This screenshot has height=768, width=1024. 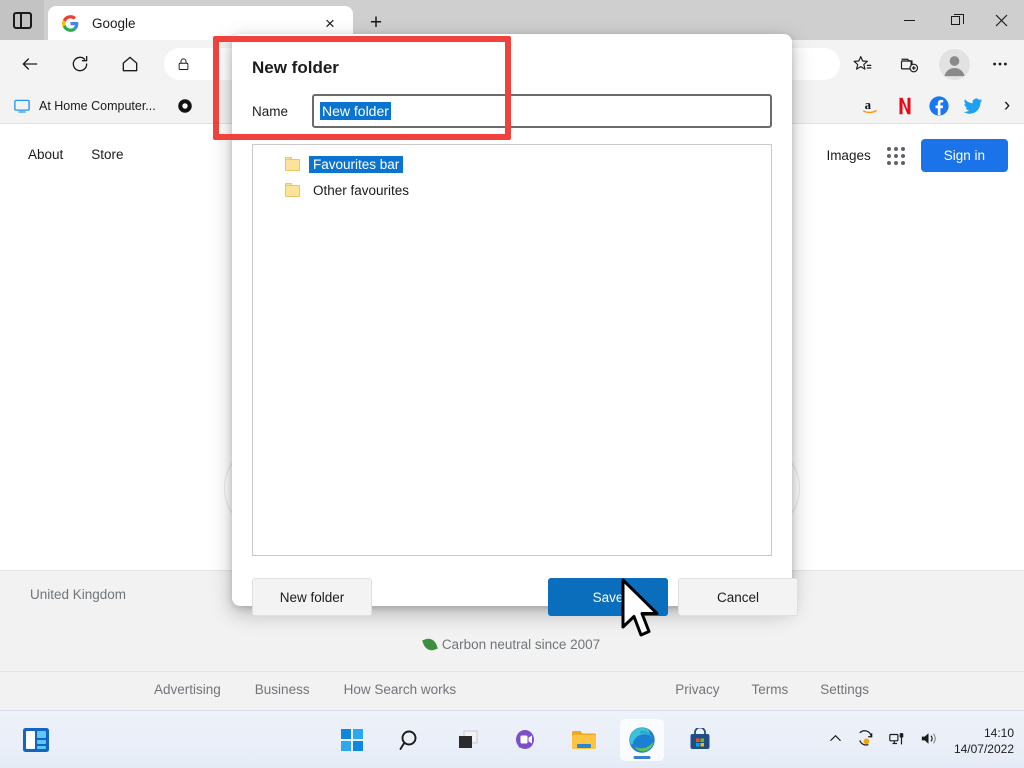 I want to click on netflix-icon, so click(x=905, y=106).